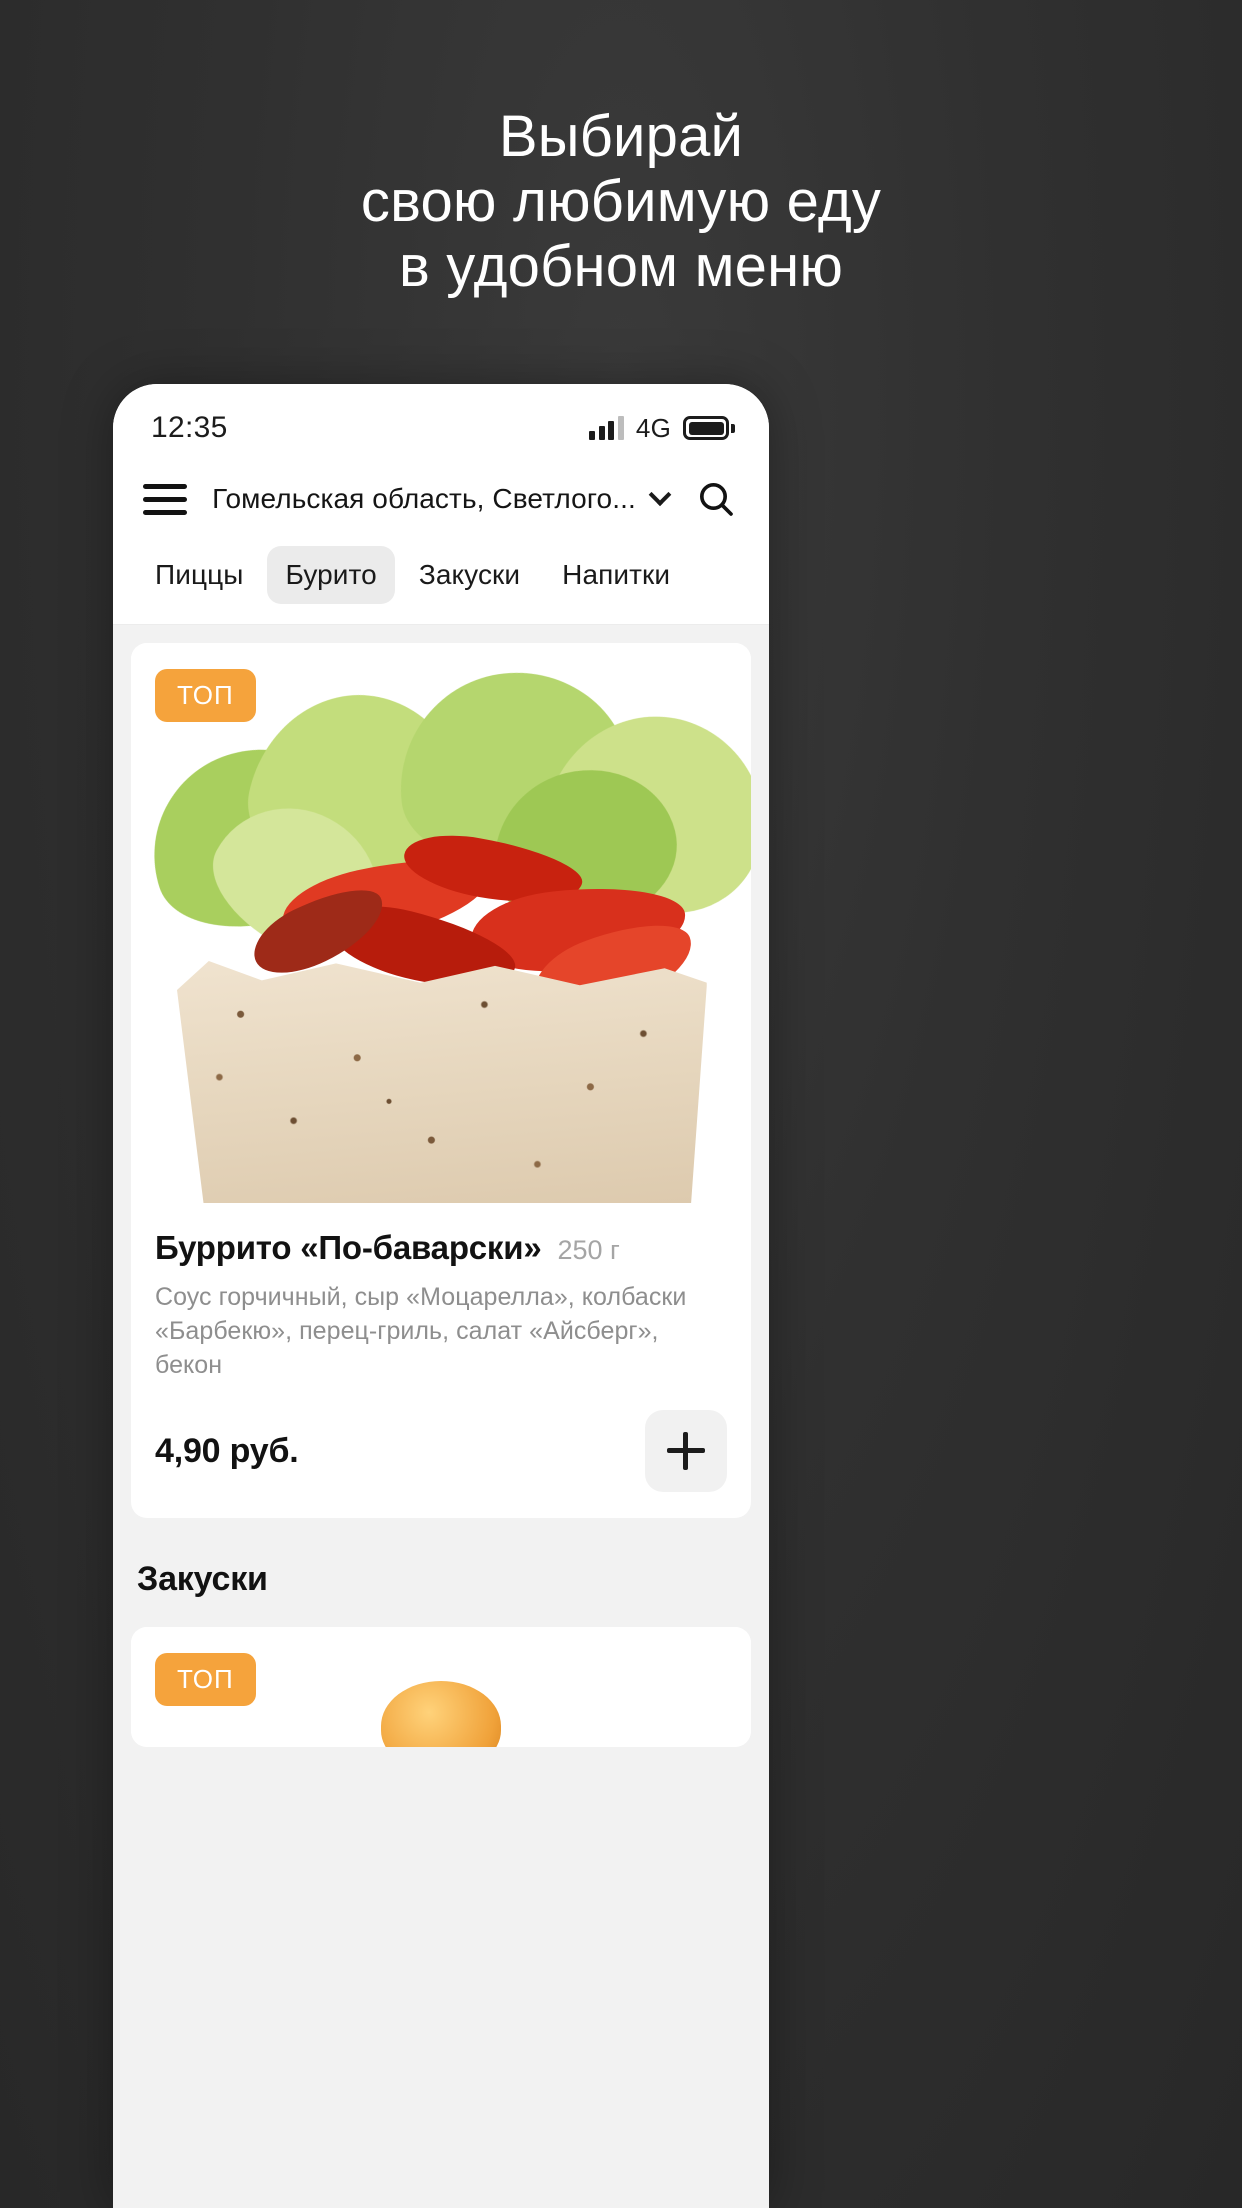 This screenshot has width=1242, height=2208. Describe the element at coordinates (227, 1450) in the screenshot. I see `product-price: 4,90 руб.` at that location.